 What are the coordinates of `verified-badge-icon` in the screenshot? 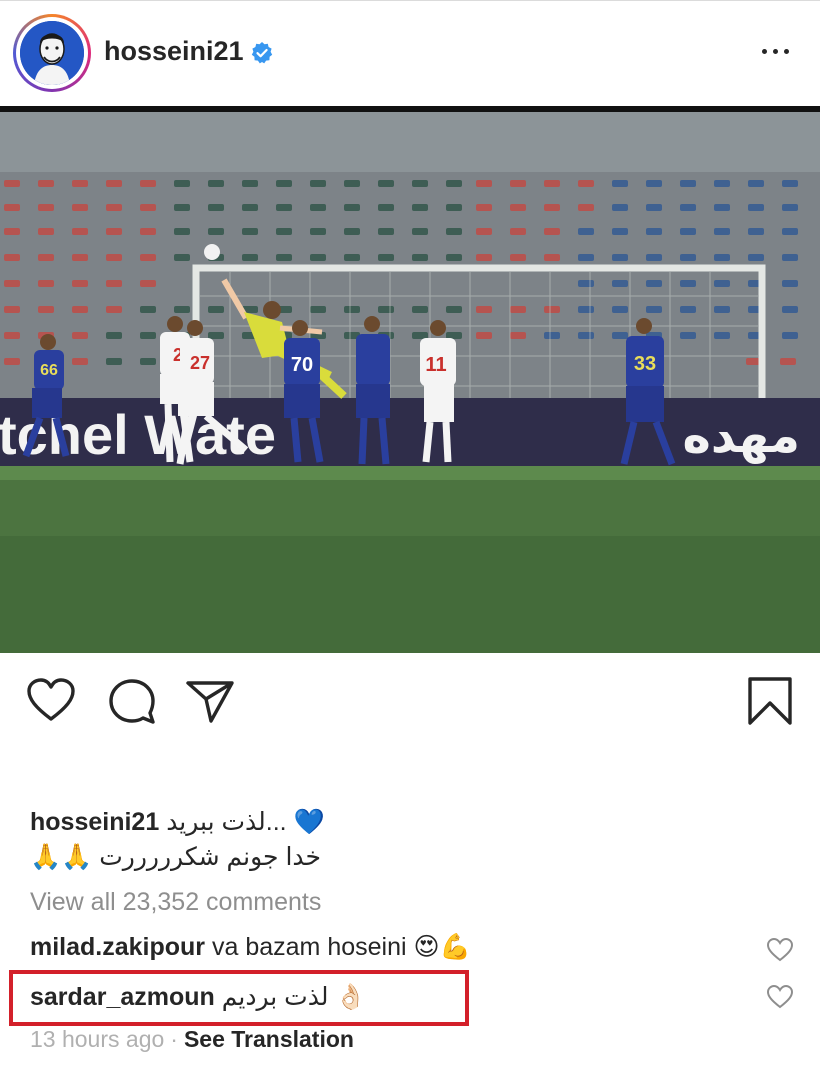 It's located at (262, 53).